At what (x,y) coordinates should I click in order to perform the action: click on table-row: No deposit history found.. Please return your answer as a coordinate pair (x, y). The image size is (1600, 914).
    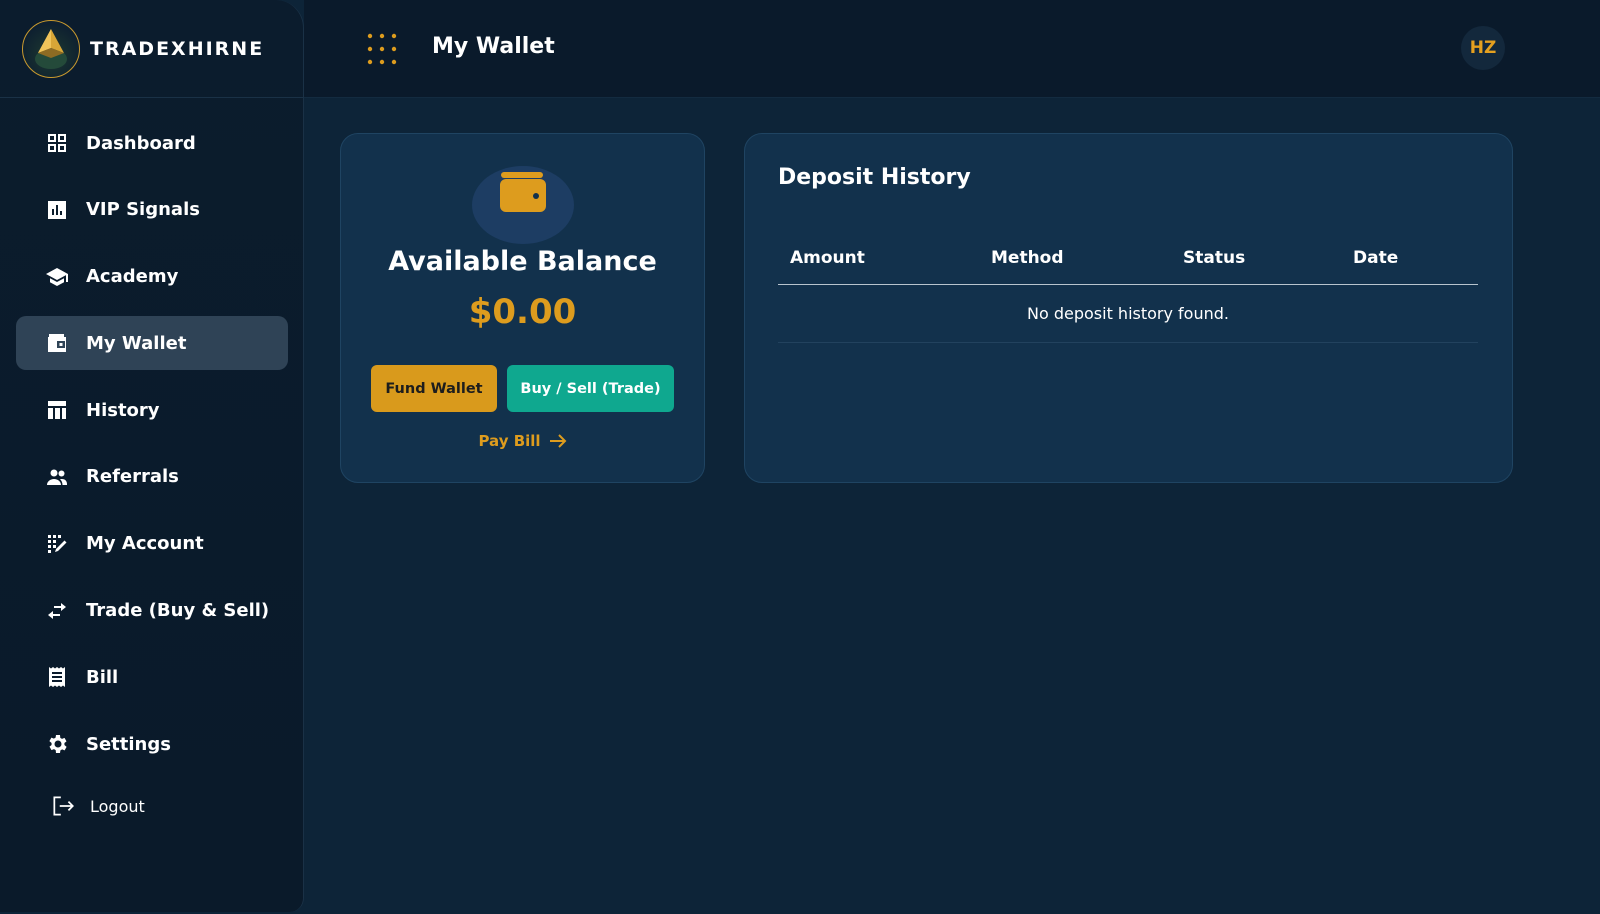
    Looking at the image, I should click on (1128, 313).